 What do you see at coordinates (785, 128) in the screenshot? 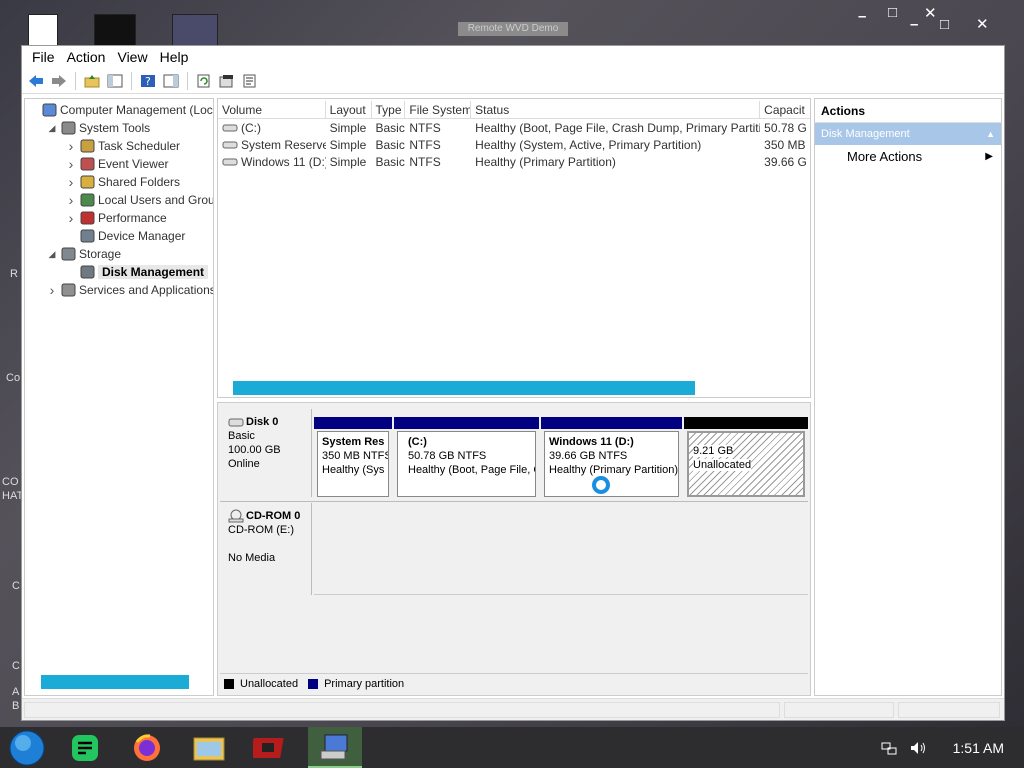
I see `capacity-cell: 50.78 G` at bounding box center [785, 128].